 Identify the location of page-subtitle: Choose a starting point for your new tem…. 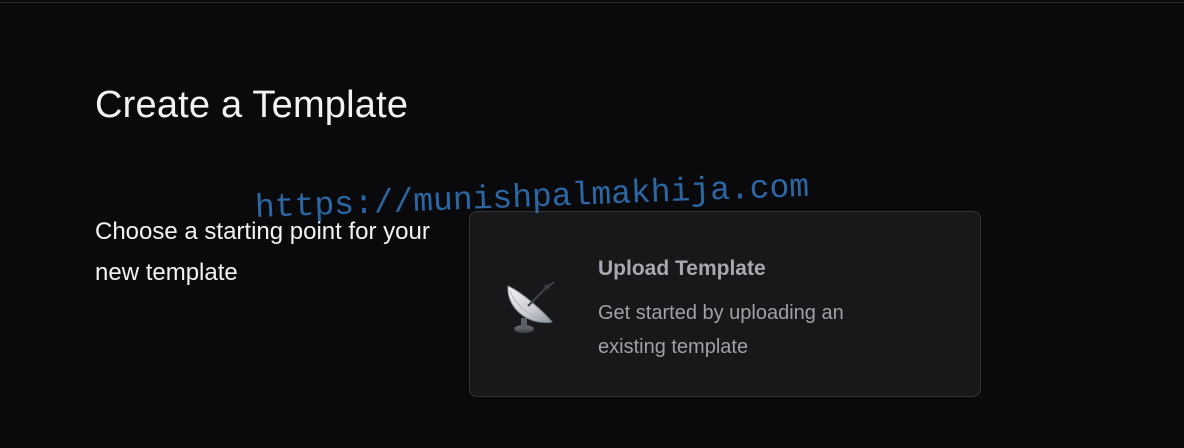
(262, 252).